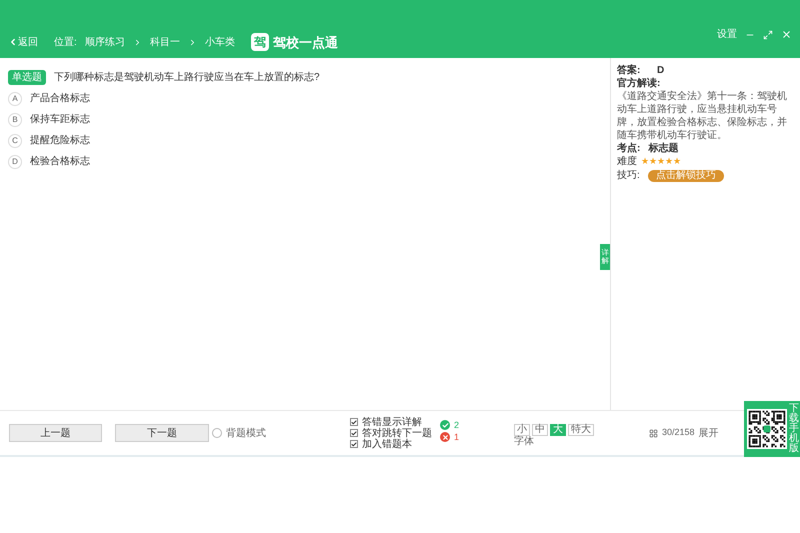  What do you see at coordinates (27, 77) in the screenshot?
I see `question-type-badge: 单选题` at bounding box center [27, 77].